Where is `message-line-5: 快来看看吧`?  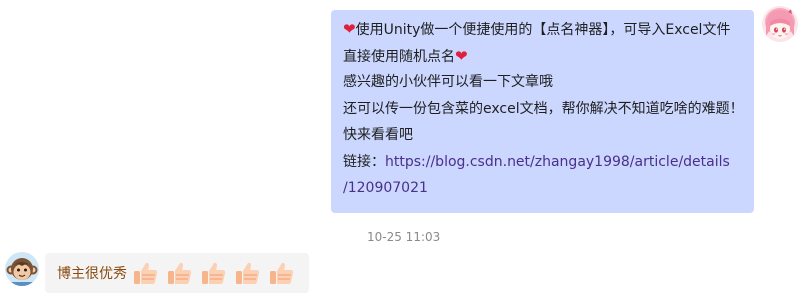
message-line-5: 快来看看吧 is located at coordinates (378, 135).